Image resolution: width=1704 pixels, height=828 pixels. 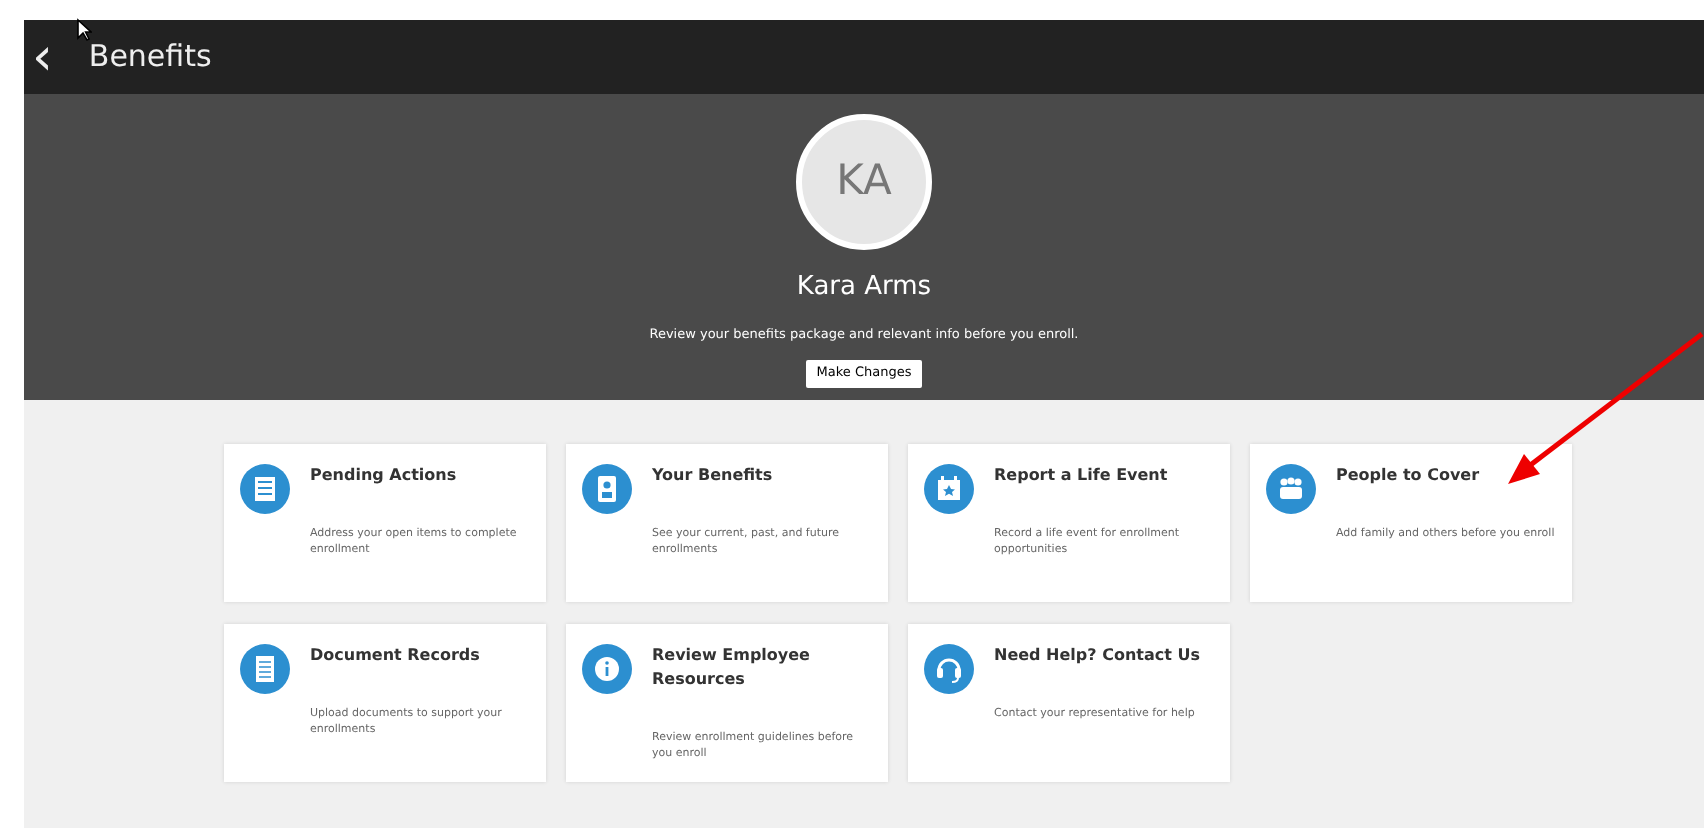 I want to click on card-title: Your Benefits, so click(x=713, y=476).